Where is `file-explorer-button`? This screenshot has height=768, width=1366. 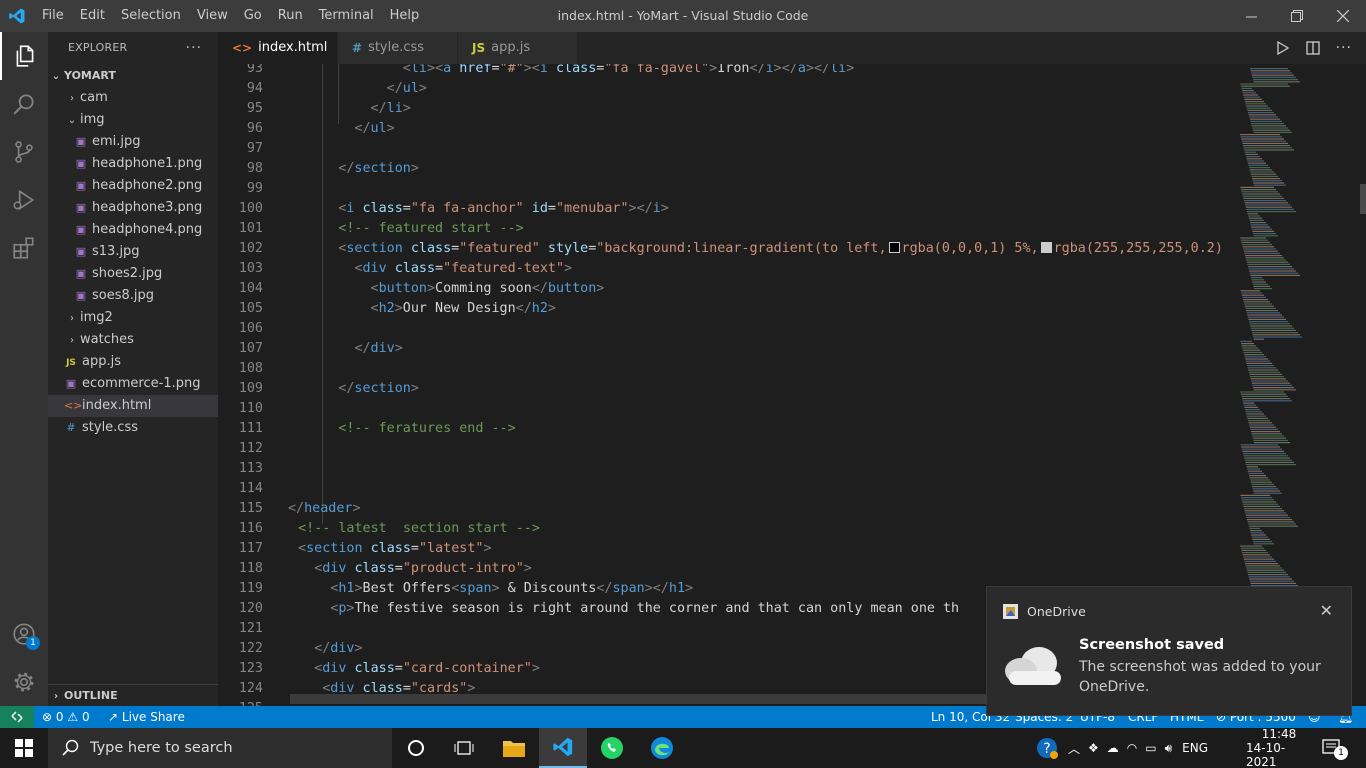
file-explorer-button is located at coordinates (514, 748).